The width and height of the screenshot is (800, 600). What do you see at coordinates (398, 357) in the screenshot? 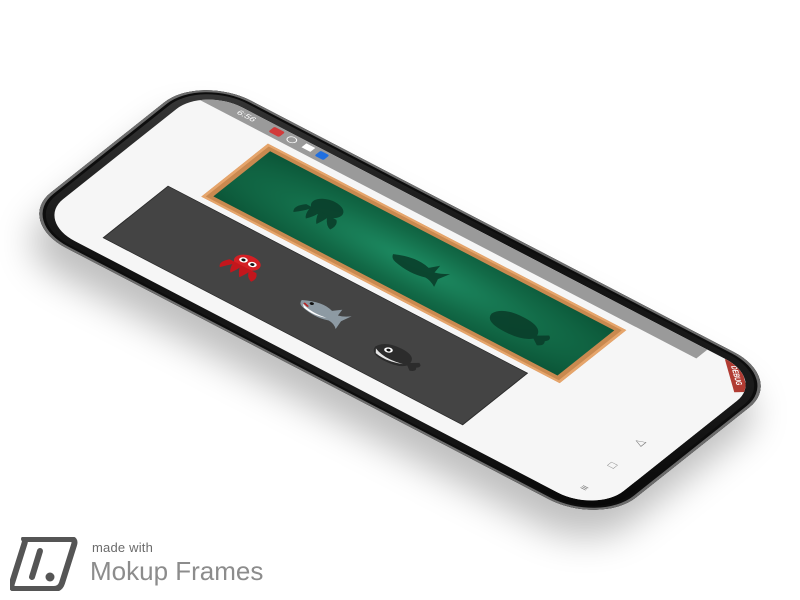
I see `whale-piece` at bounding box center [398, 357].